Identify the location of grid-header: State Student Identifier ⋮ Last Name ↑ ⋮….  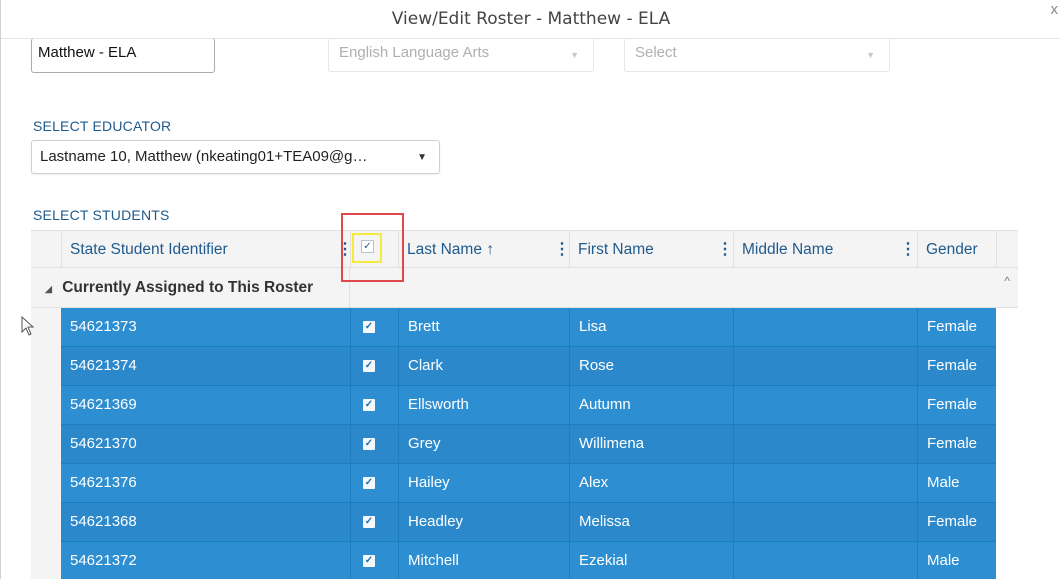
(524, 249).